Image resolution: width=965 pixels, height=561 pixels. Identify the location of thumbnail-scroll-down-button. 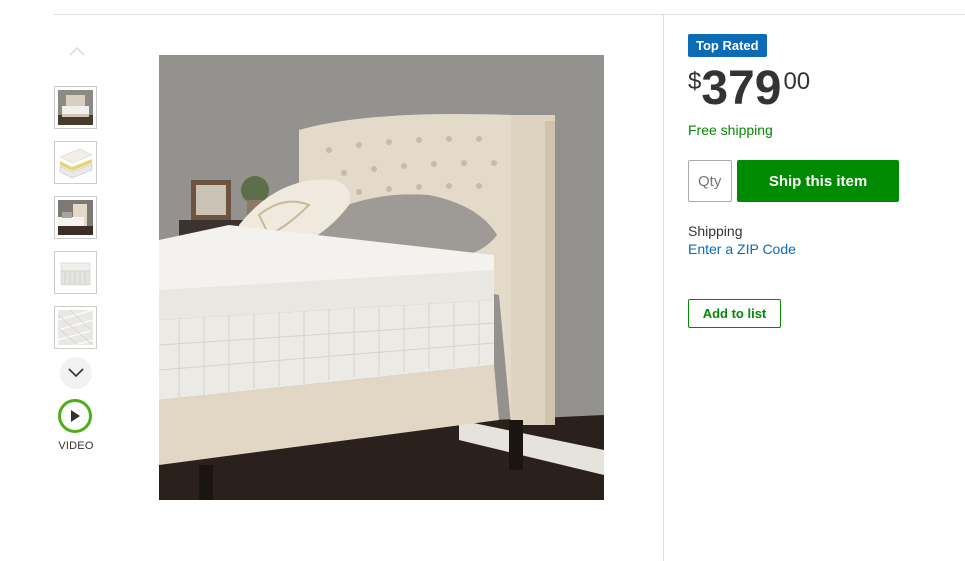
(76, 373).